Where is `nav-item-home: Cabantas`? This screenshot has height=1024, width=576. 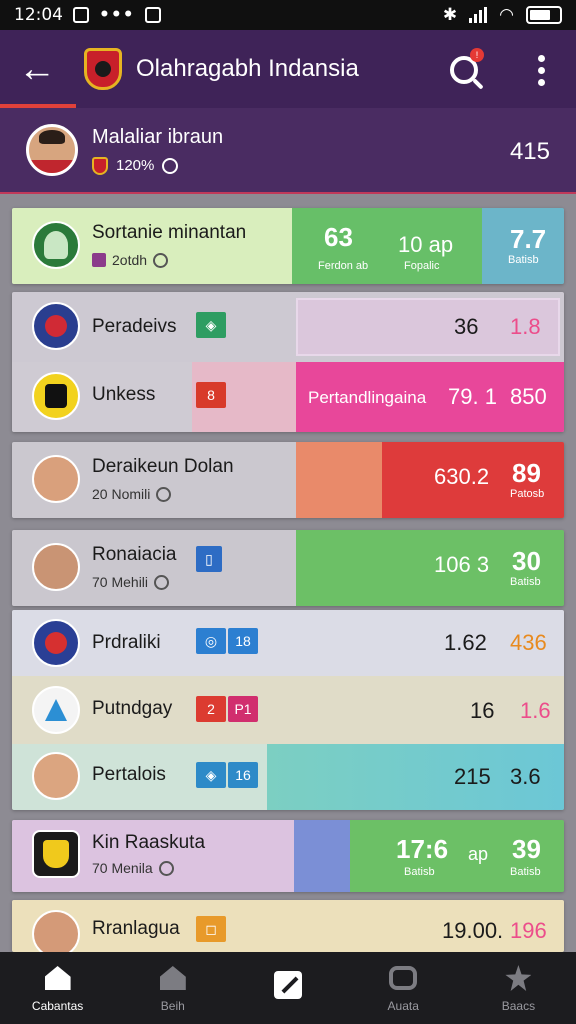
nav-item-home: Cabantas is located at coordinates (57, 988).